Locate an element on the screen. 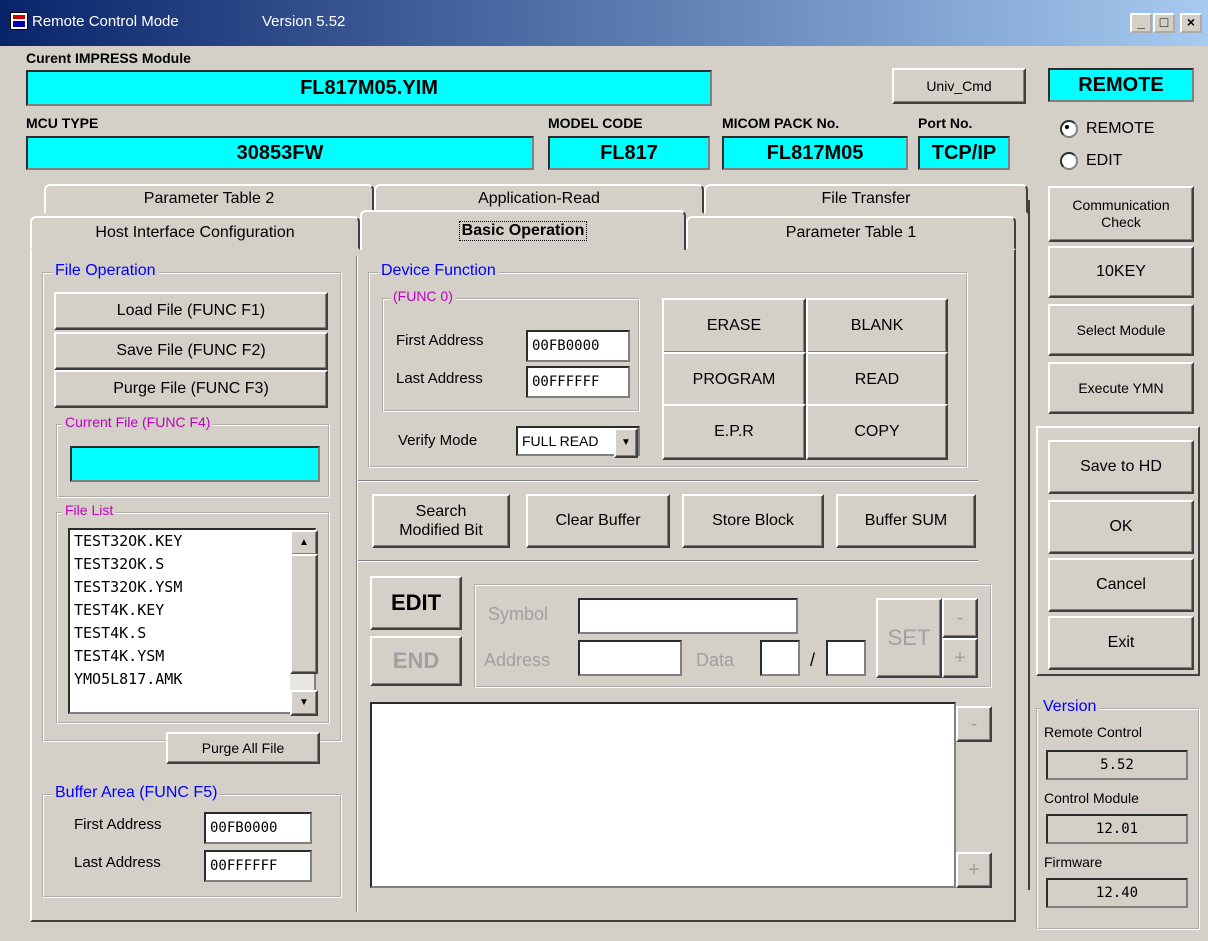 Image resolution: width=1208 pixels, height=941 pixels. device-last-address-input: 00FFFFFF is located at coordinates (578, 382).